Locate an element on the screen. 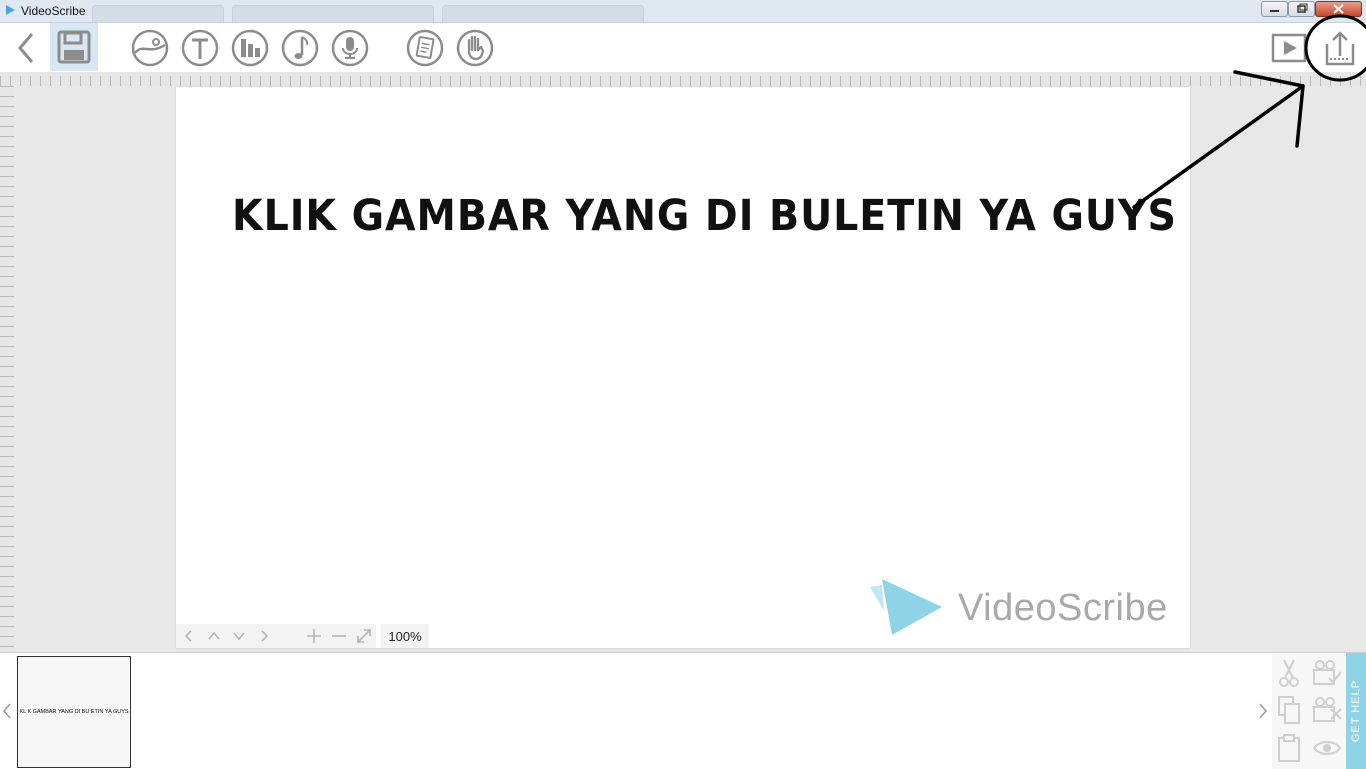  zoom-out-button is located at coordinates (338, 636).